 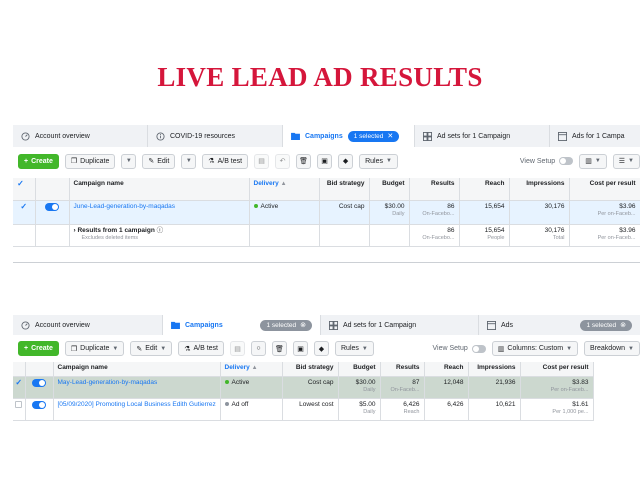 What do you see at coordinates (622, 161) in the screenshot?
I see `breakdown-icon: ☰` at bounding box center [622, 161].